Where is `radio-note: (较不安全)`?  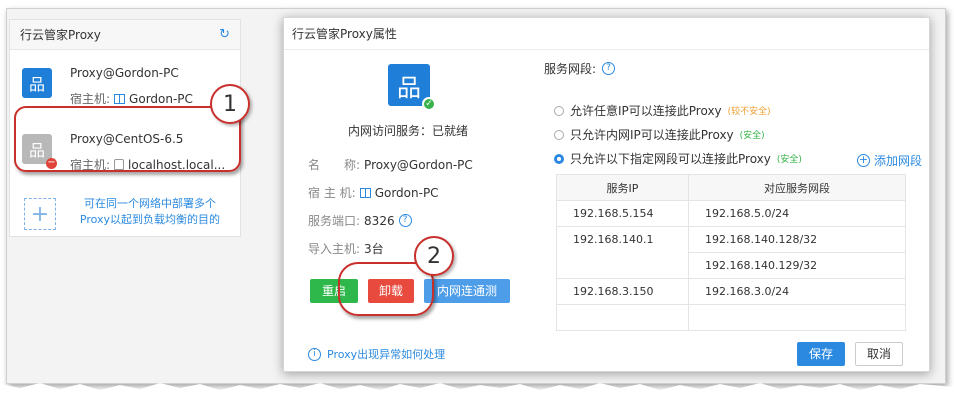 radio-note: (较不安全) is located at coordinates (749, 112).